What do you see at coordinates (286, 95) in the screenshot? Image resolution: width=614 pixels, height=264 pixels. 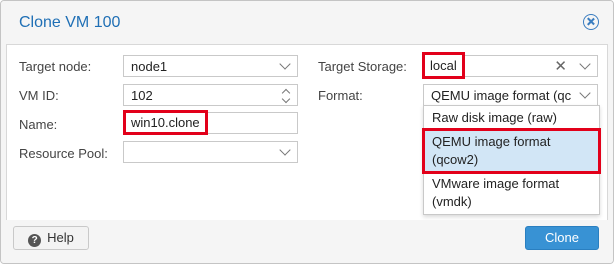 I see `spinner-icon` at bounding box center [286, 95].